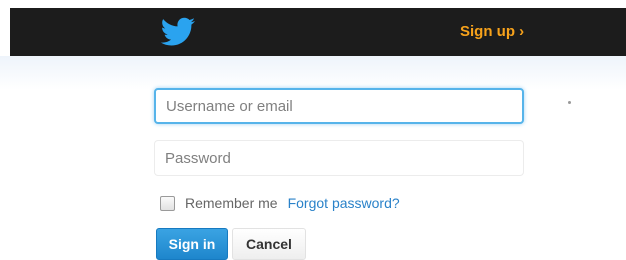 This screenshot has height=260, width=626. What do you see at coordinates (280, 203) in the screenshot?
I see `remember-row: Remember me Forgot password?` at bounding box center [280, 203].